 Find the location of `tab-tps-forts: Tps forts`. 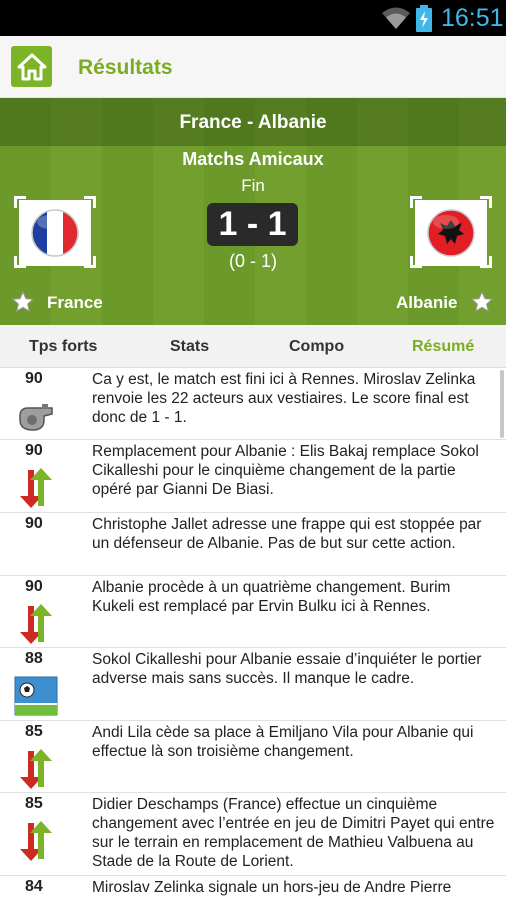

tab-tps-forts: Tps forts is located at coordinates (63, 347).